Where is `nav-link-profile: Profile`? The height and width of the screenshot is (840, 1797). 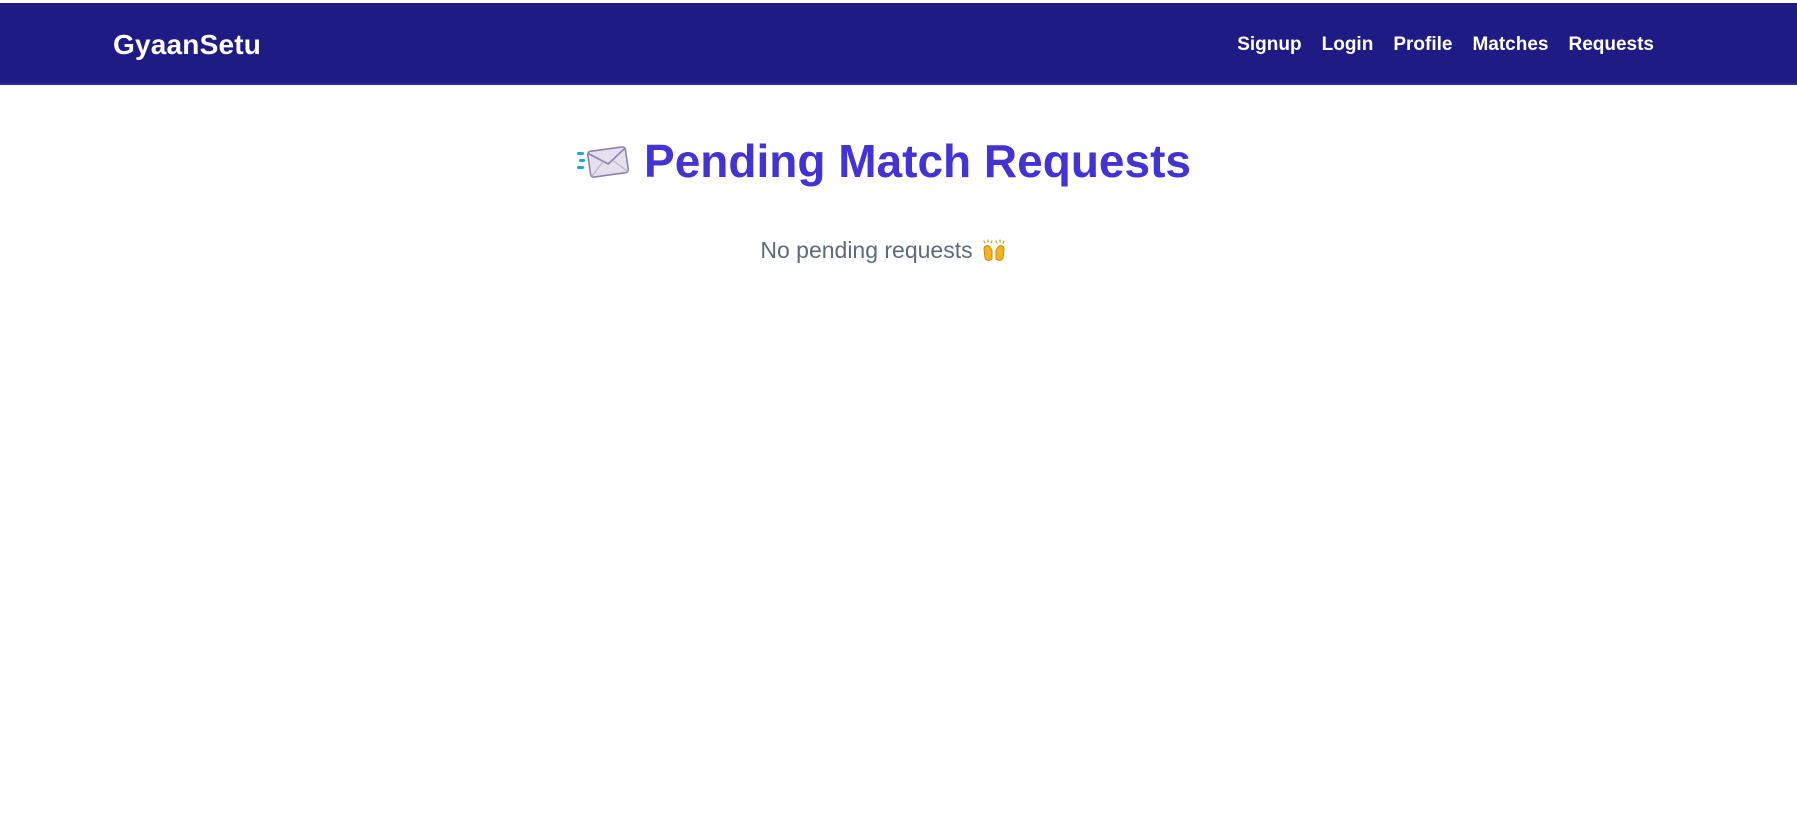
nav-link-profile: Profile is located at coordinates (1422, 45).